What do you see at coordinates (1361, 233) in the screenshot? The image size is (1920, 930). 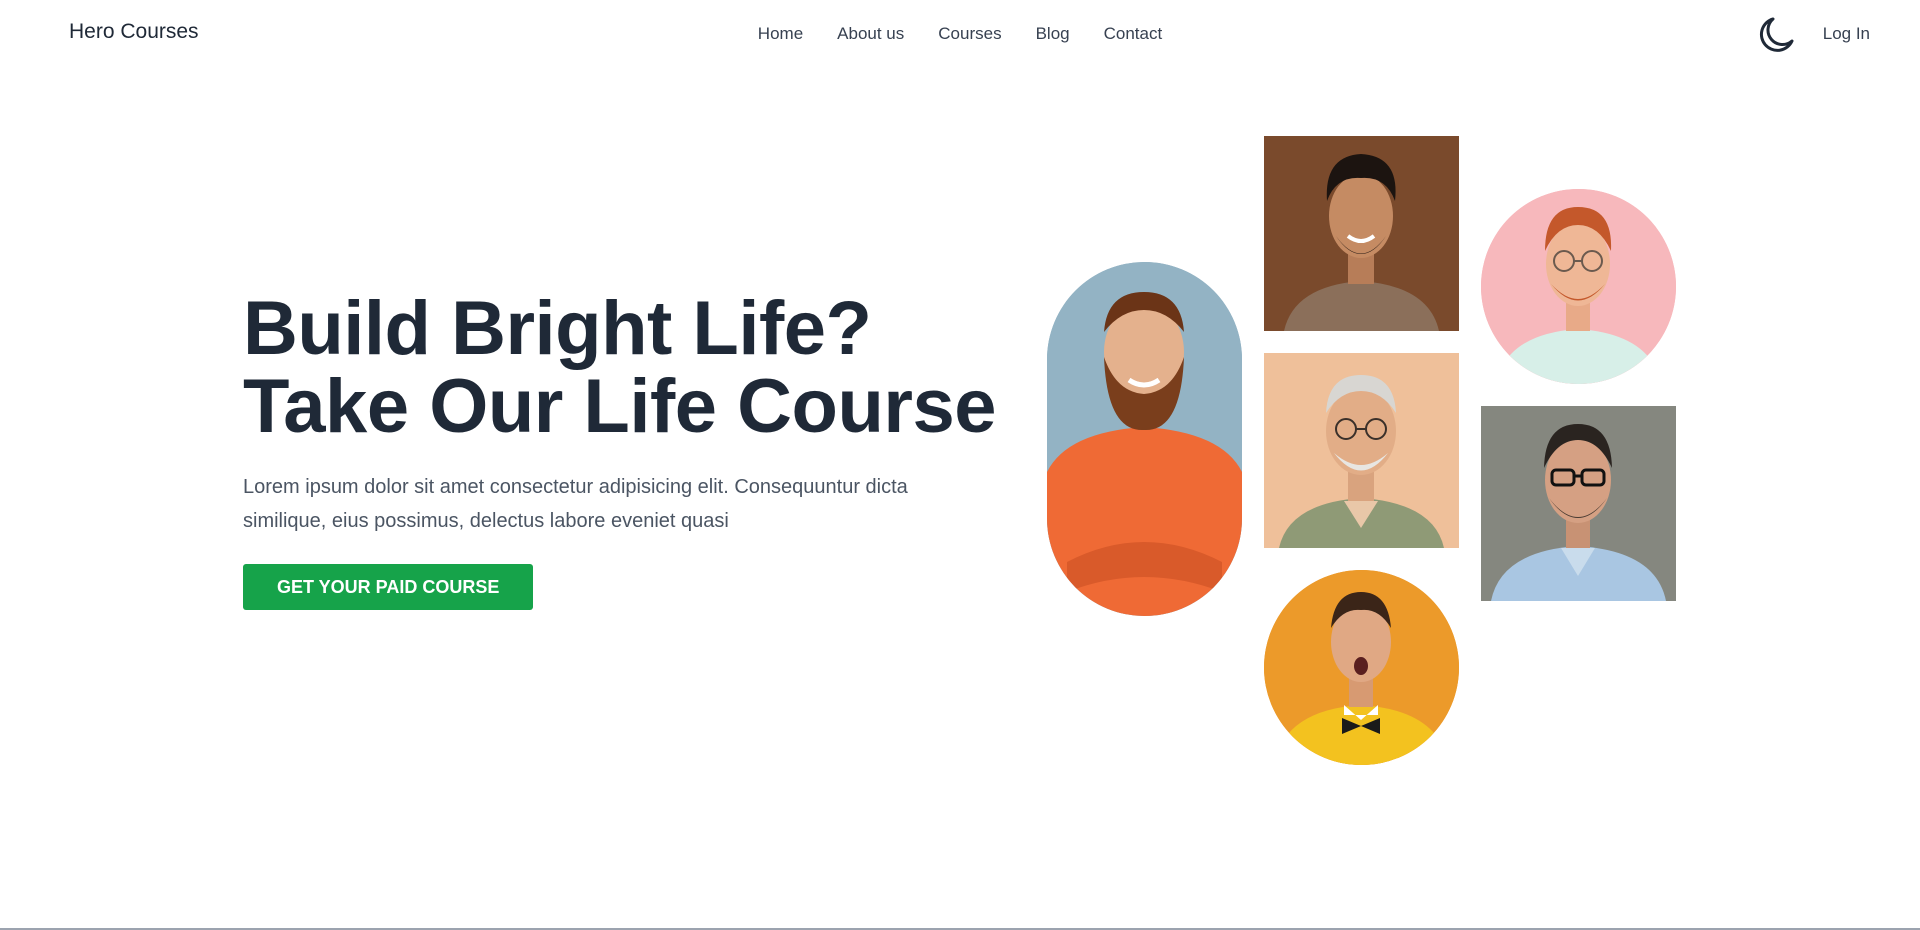 I see `photo-curly-hair-man` at bounding box center [1361, 233].